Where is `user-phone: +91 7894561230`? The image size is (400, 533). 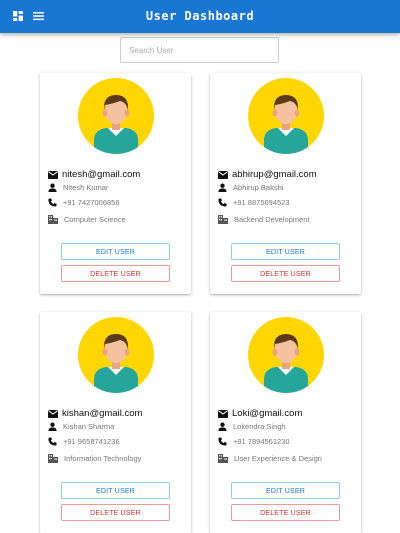 user-phone: +91 7894561230 is located at coordinates (261, 441).